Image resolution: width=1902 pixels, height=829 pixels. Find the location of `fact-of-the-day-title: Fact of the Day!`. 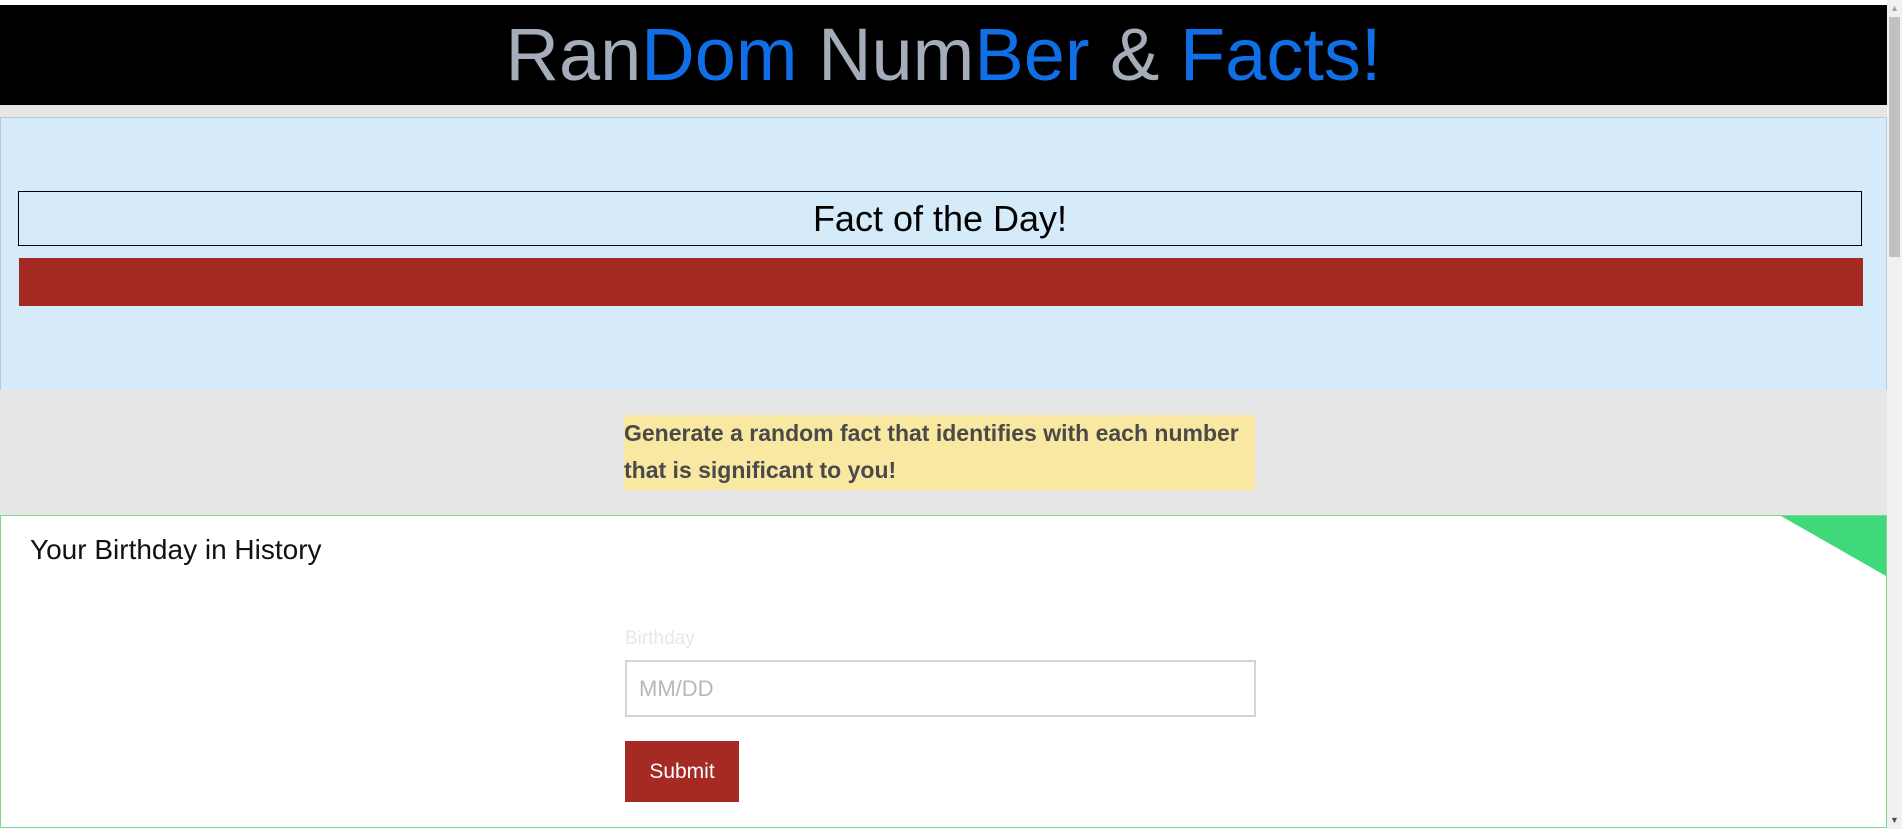

fact-of-the-day-title: Fact of the Day! is located at coordinates (940, 218).